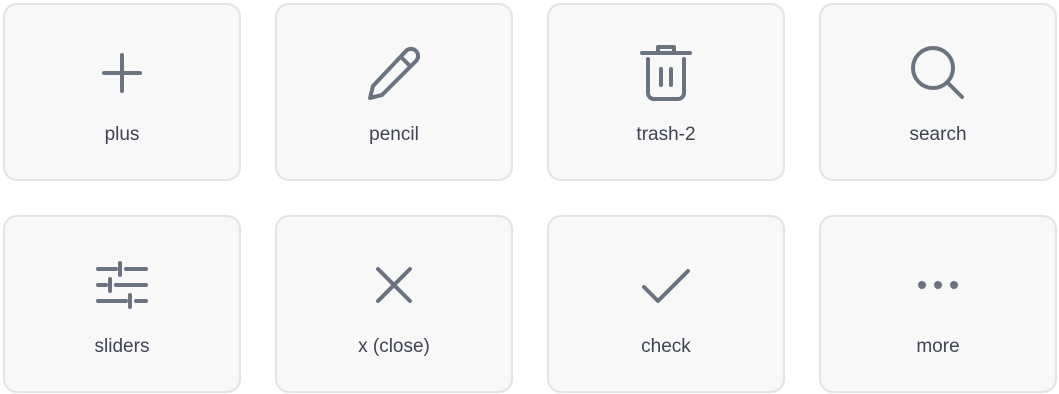 The image size is (1059, 394). What do you see at coordinates (666, 285) in the screenshot?
I see `check-icon` at bounding box center [666, 285].